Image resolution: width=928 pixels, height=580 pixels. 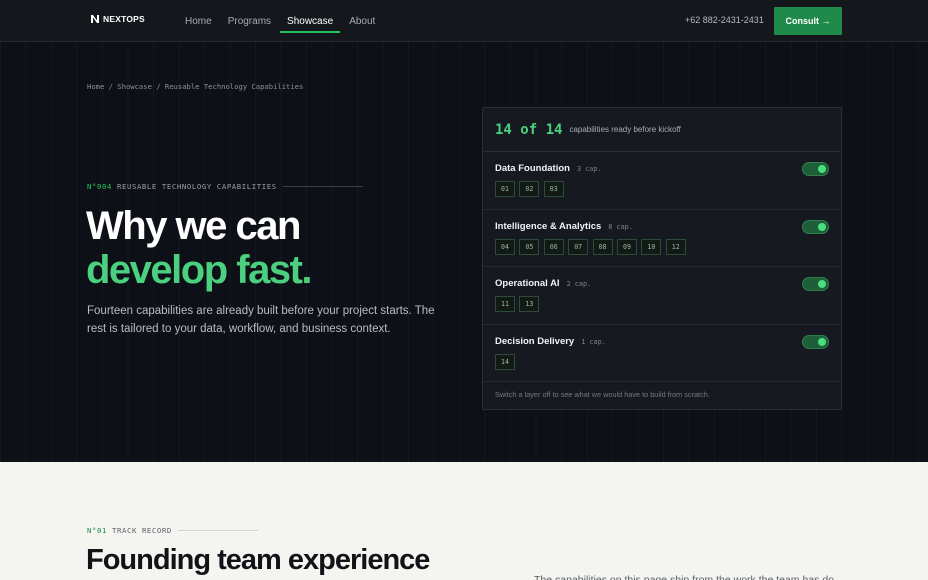 I want to click on nav-links: Home Programs Showcase About, so click(x=284, y=21).